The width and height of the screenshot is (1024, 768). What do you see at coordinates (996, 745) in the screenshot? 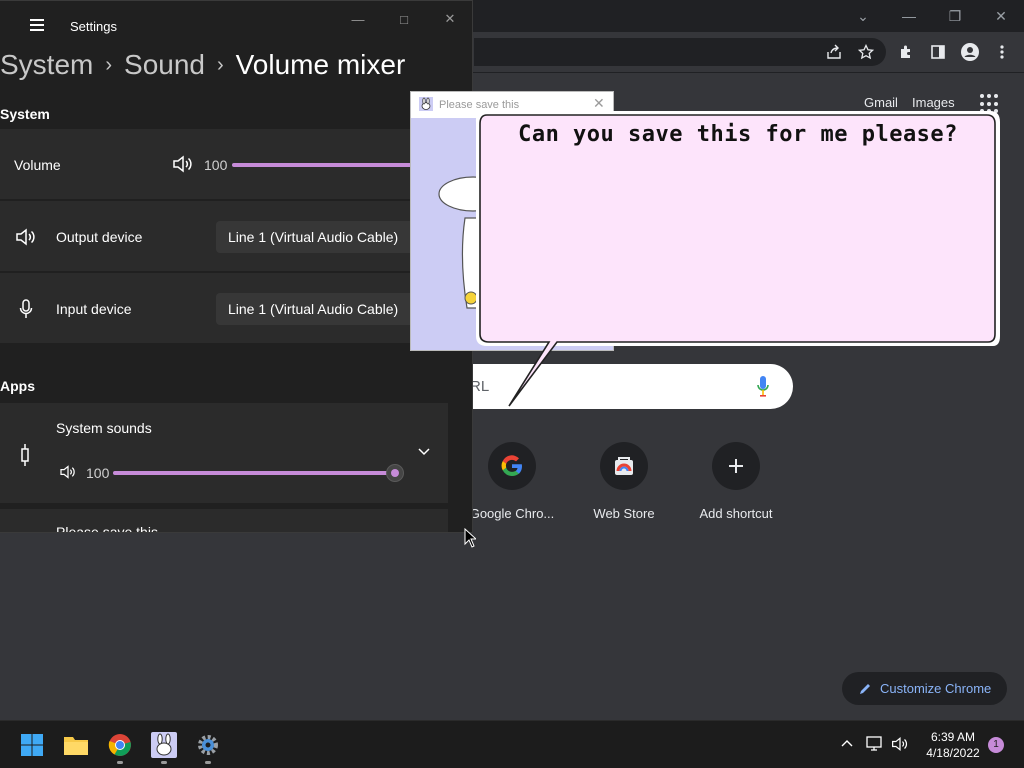
I see `notification-badge: 1` at bounding box center [996, 745].